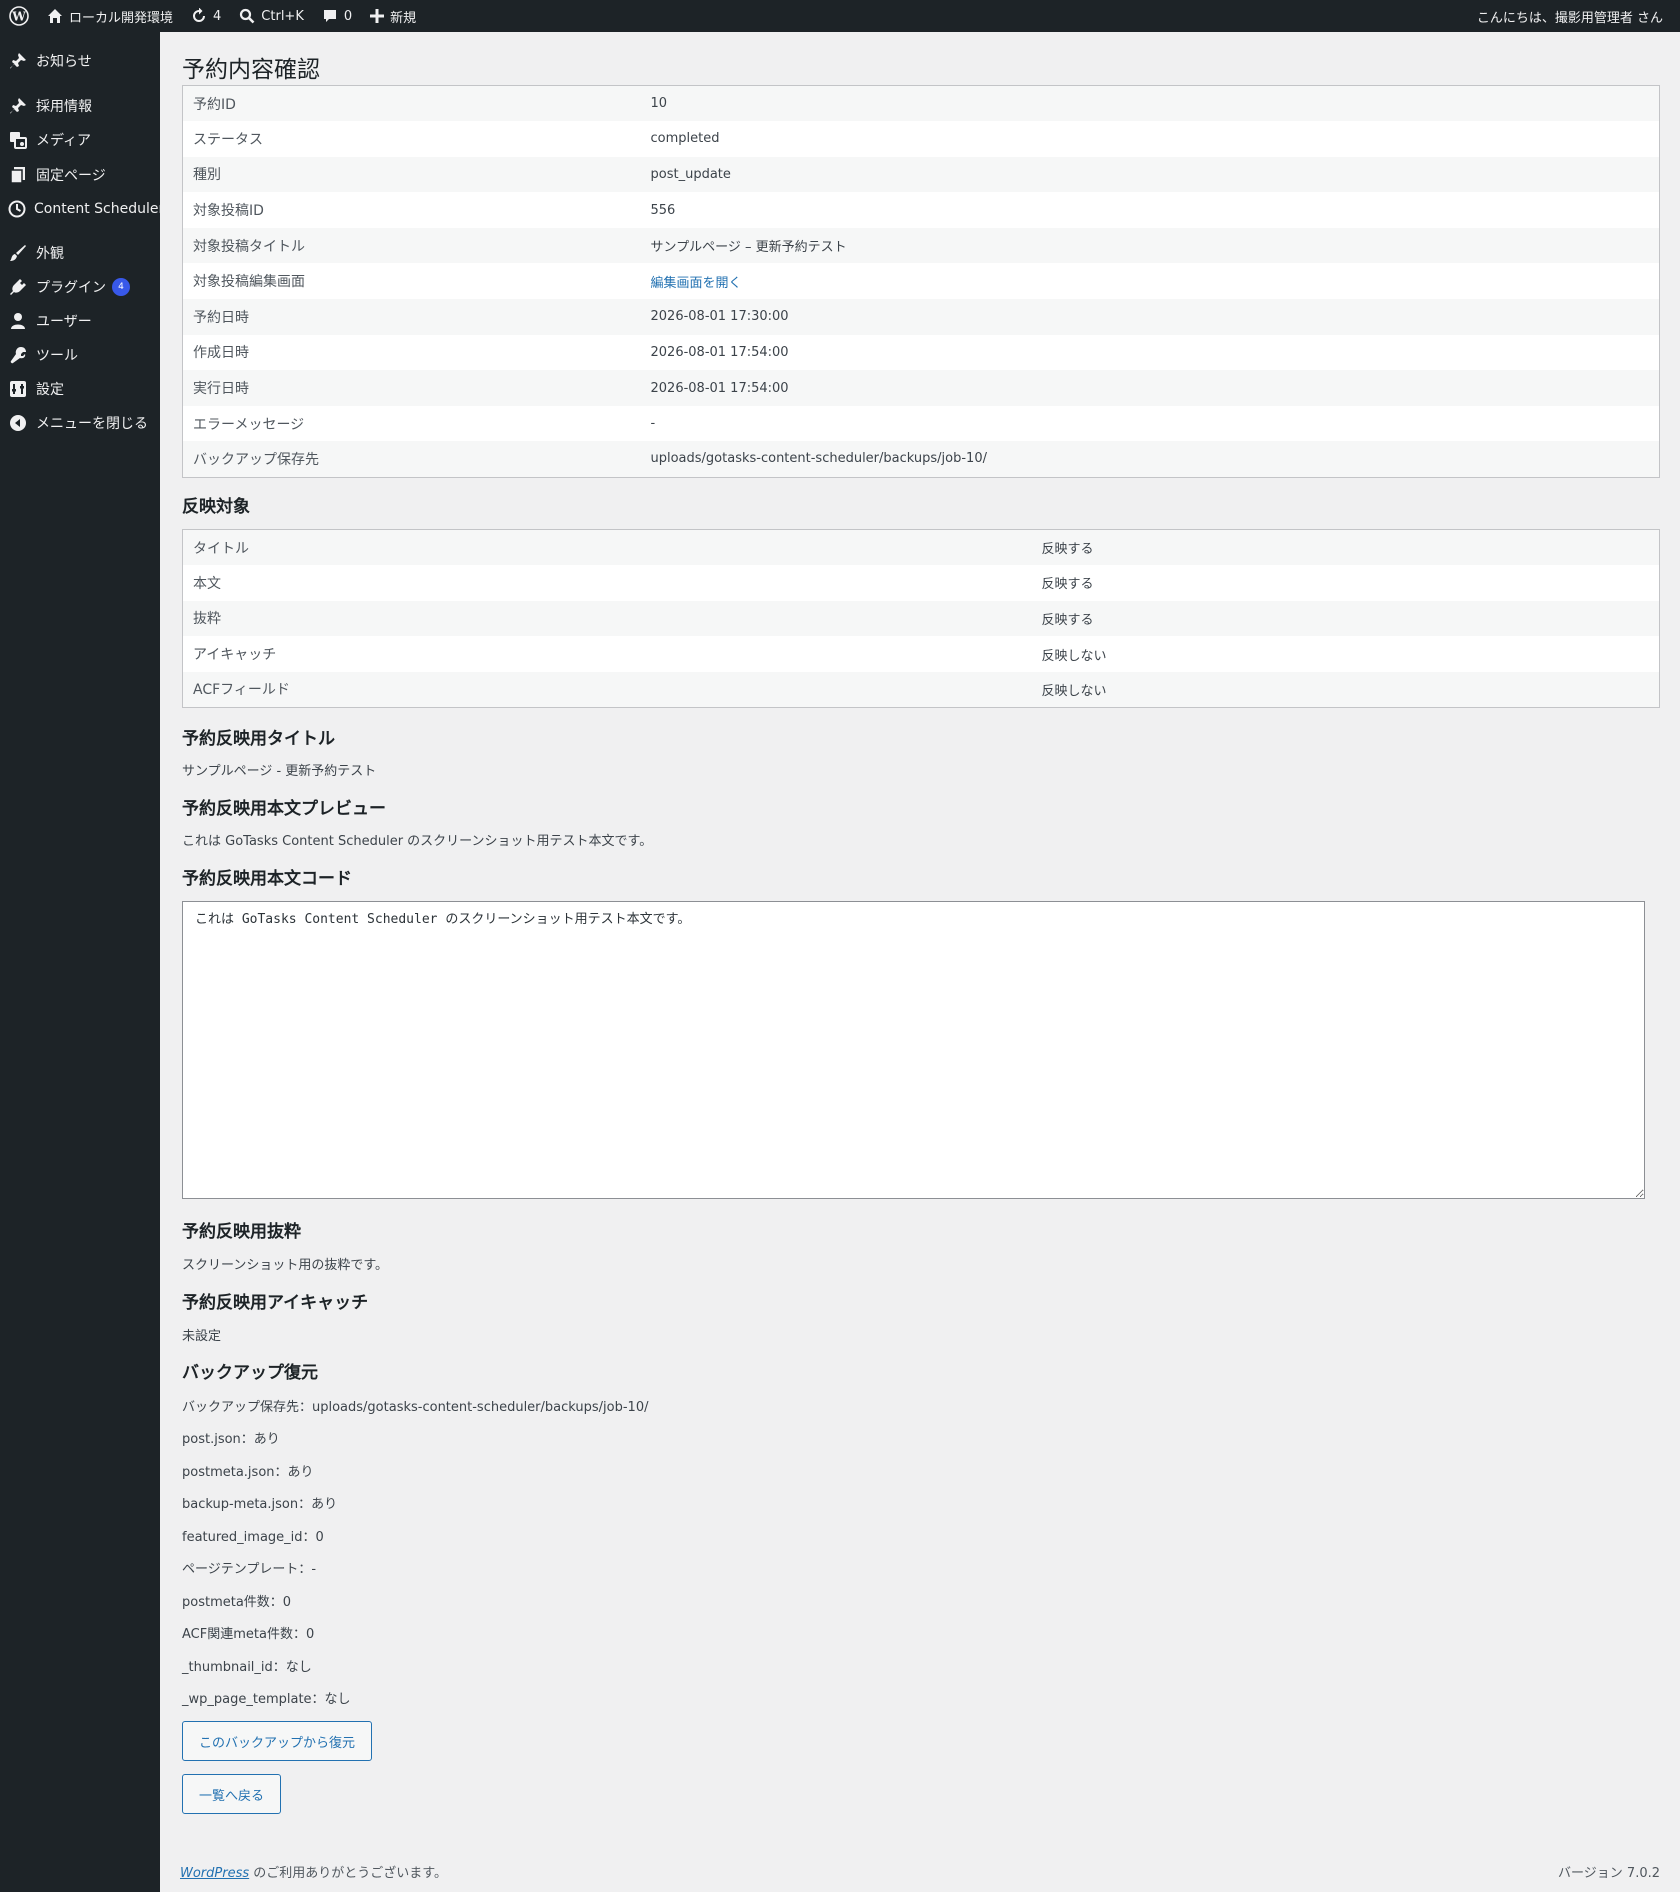 The width and height of the screenshot is (1680, 1892). What do you see at coordinates (199, 15) in the screenshot?
I see `updates-icon` at bounding box center [199, 15].